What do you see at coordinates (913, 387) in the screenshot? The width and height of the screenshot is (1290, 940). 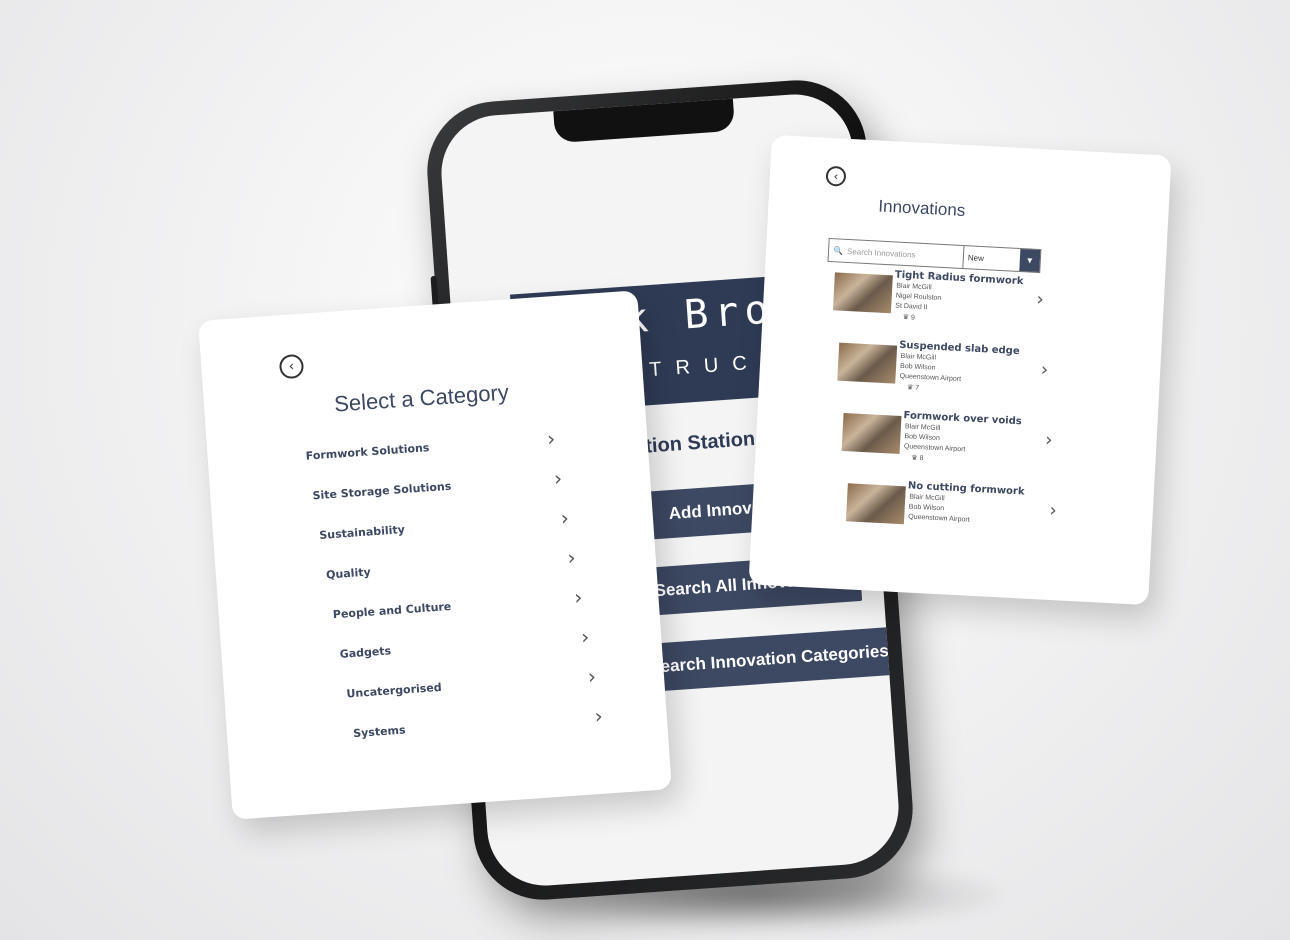 I see `vote-count: ♛ 7` at bounding box center [913, 387].